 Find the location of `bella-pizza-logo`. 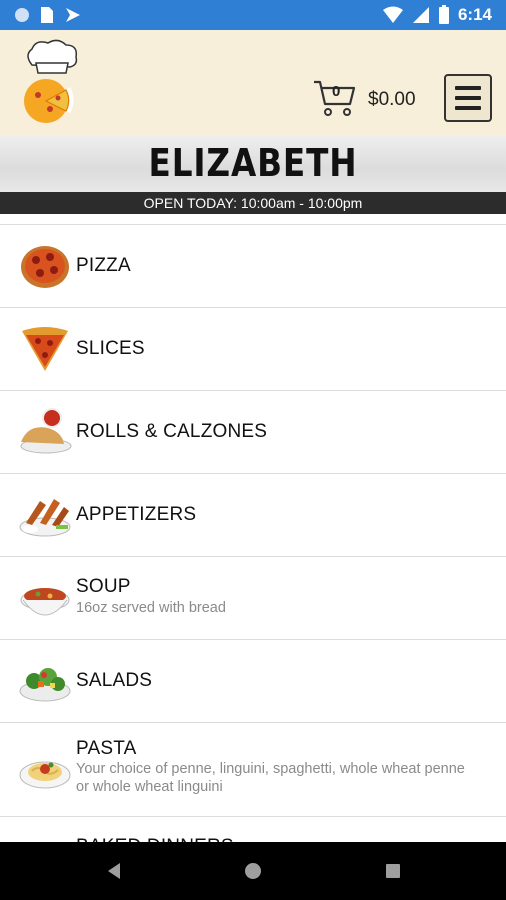

bella-pizza-logo is located at coordinates (51, 83).